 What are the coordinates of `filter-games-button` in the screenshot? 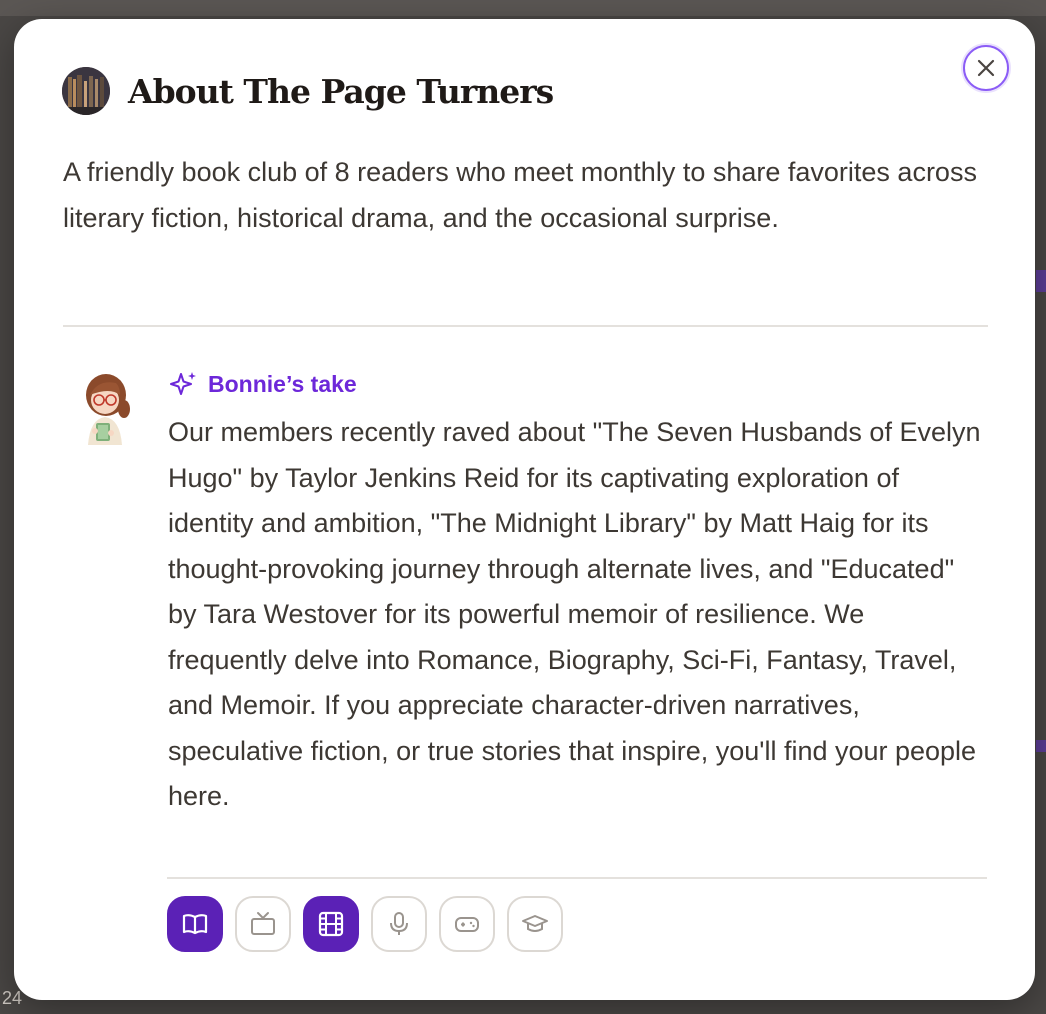 It's located at (467, 924).